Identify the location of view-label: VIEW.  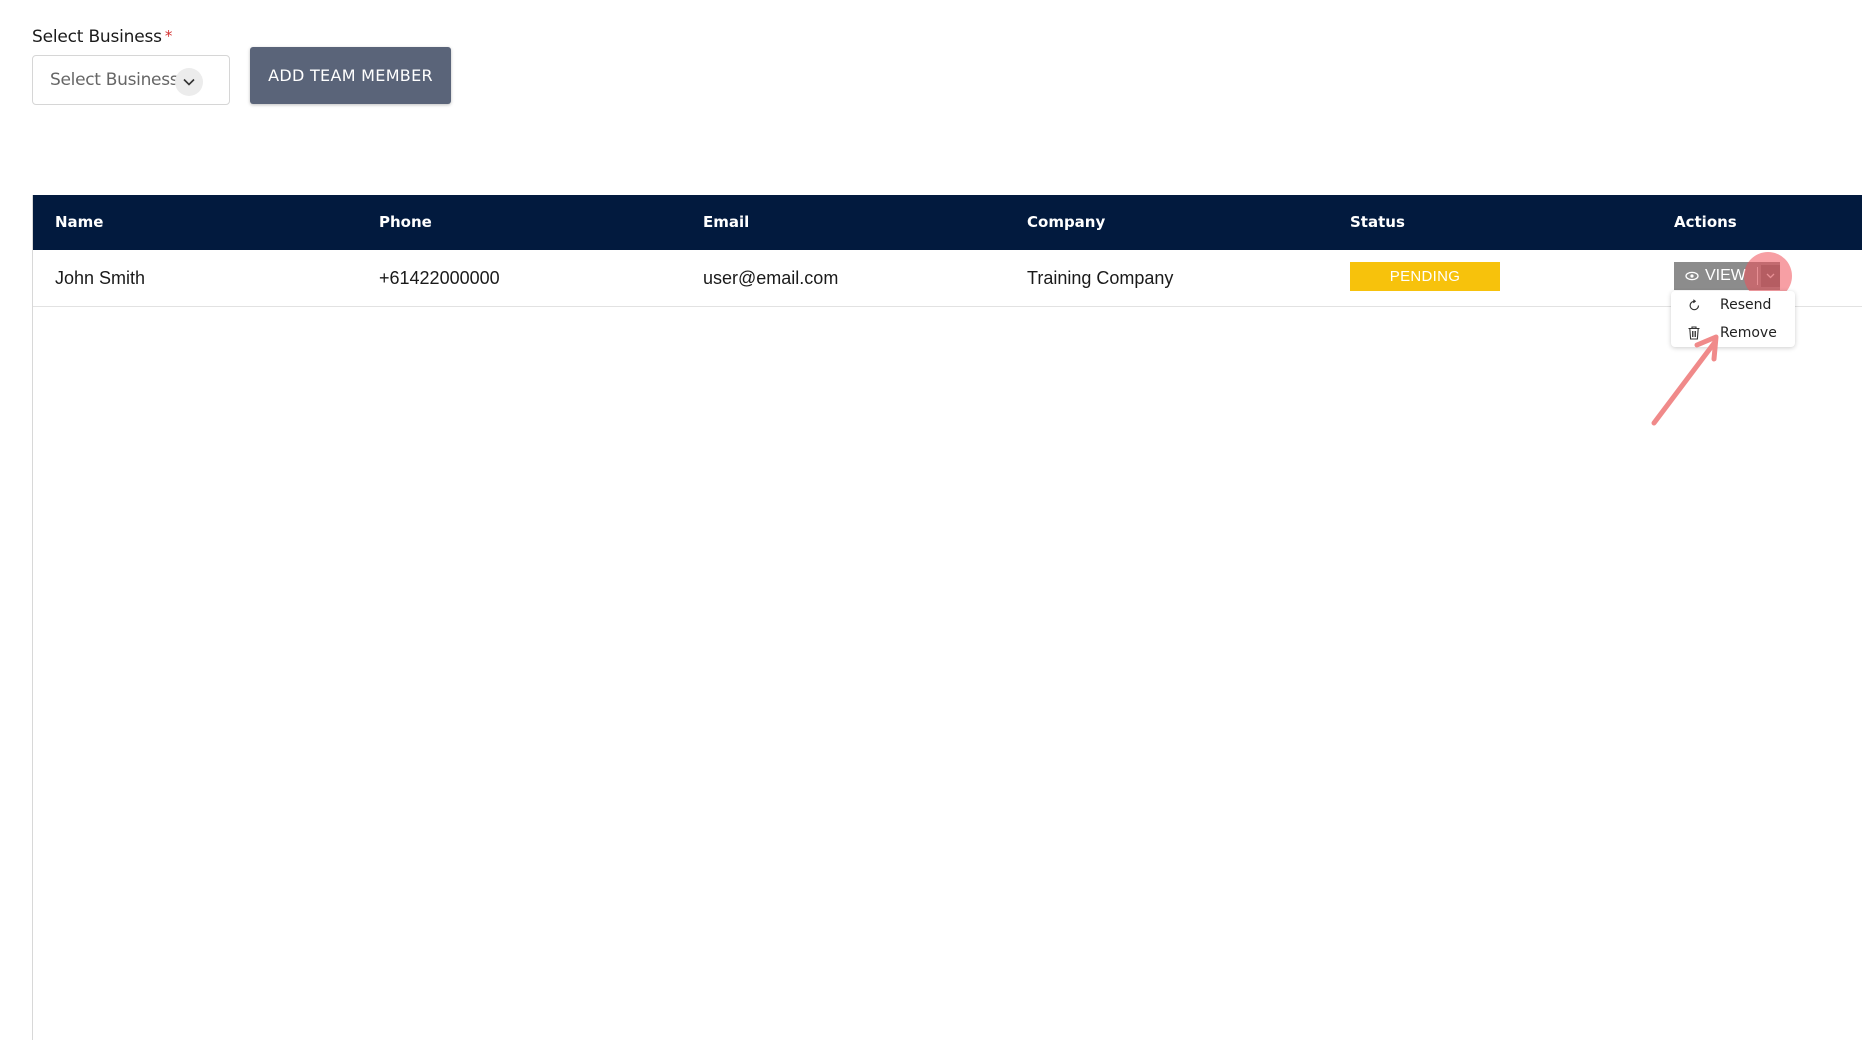
(1725, 275).